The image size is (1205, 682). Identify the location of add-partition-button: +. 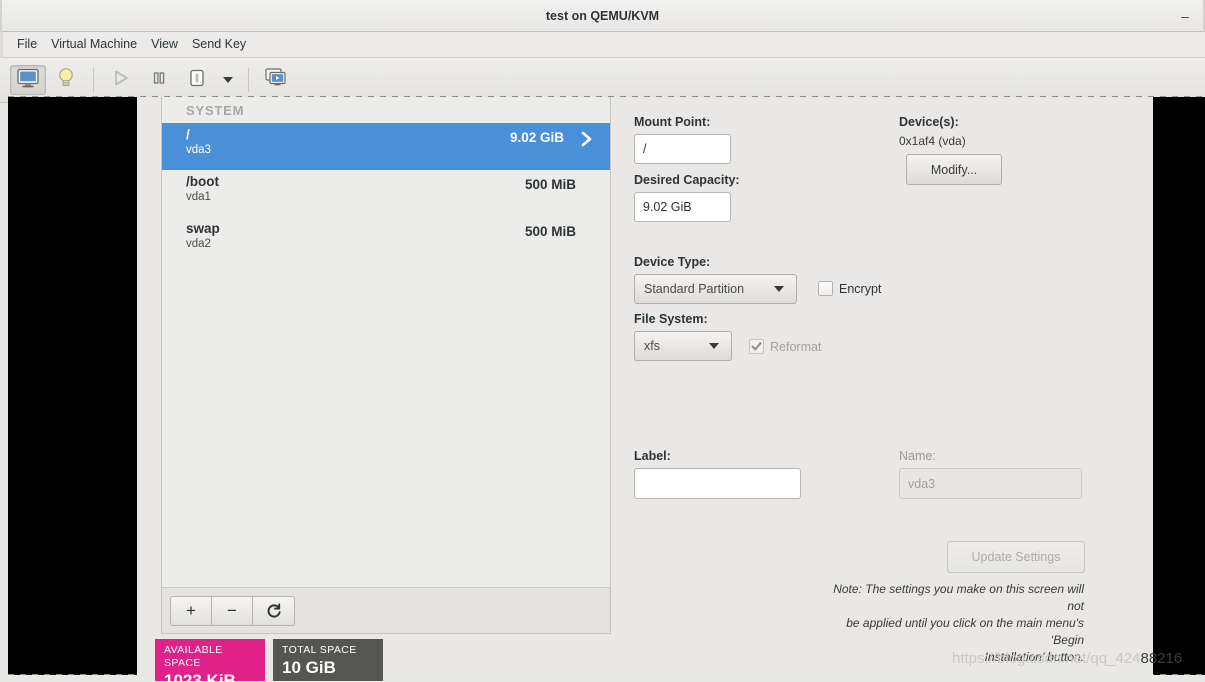
(191, 610).